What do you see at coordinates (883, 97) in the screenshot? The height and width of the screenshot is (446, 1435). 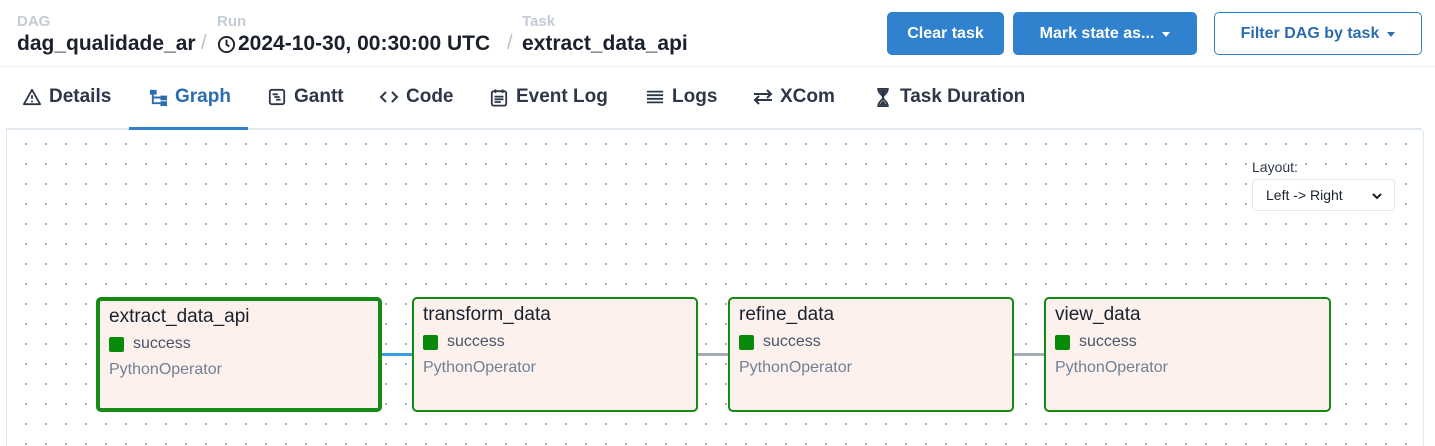 I see `hourglass-icon` at bounding box center [883, 97].